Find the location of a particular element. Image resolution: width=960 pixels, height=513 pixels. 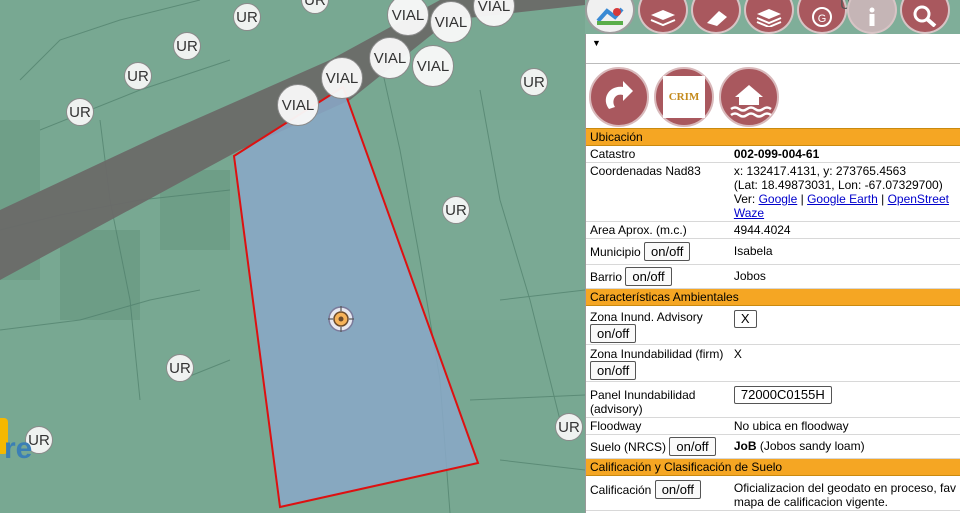

zona-firm-label: Zona Inundabilidad (firm) is located at coordinates (657, 354).